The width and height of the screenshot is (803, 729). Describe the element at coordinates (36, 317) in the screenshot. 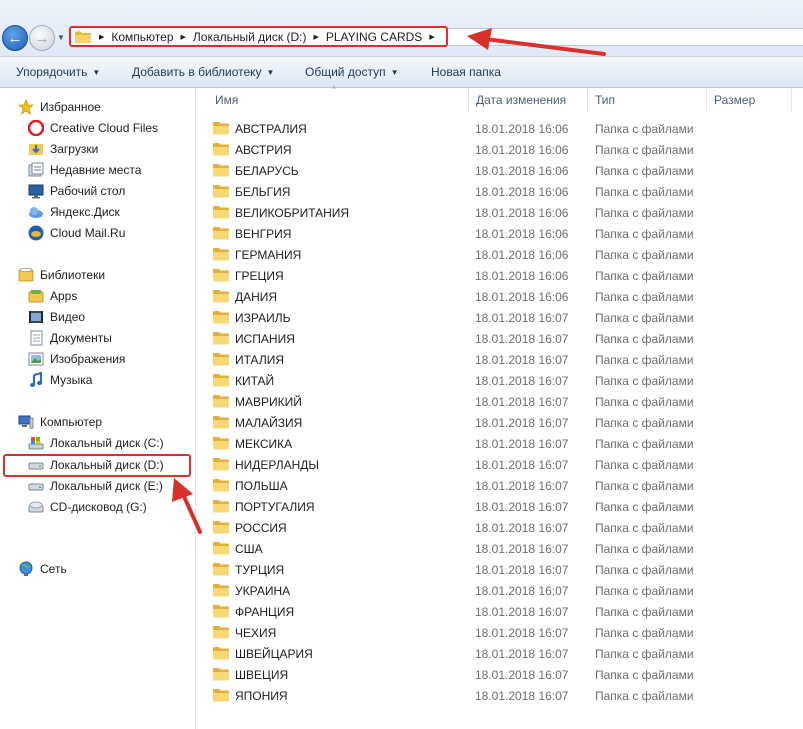

I see `video-library-icon` at that location.